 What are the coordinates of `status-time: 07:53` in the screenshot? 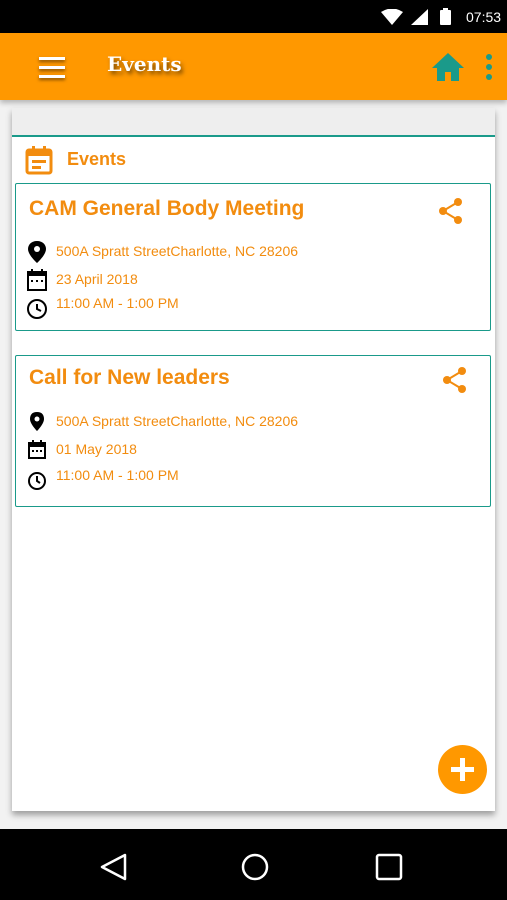 It's located at (484, 17).